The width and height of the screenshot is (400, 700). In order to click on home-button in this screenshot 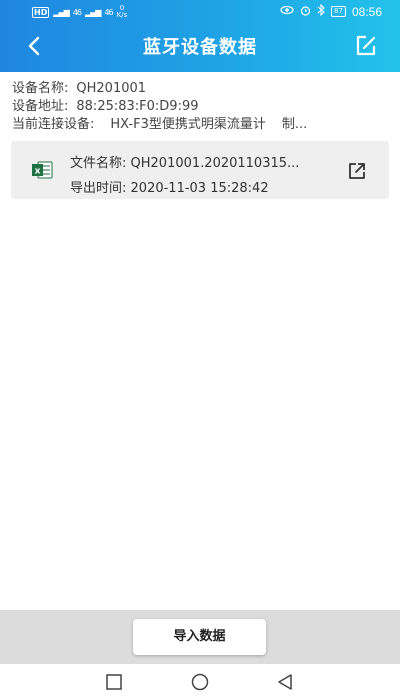, I will do `click(200, 682)`.